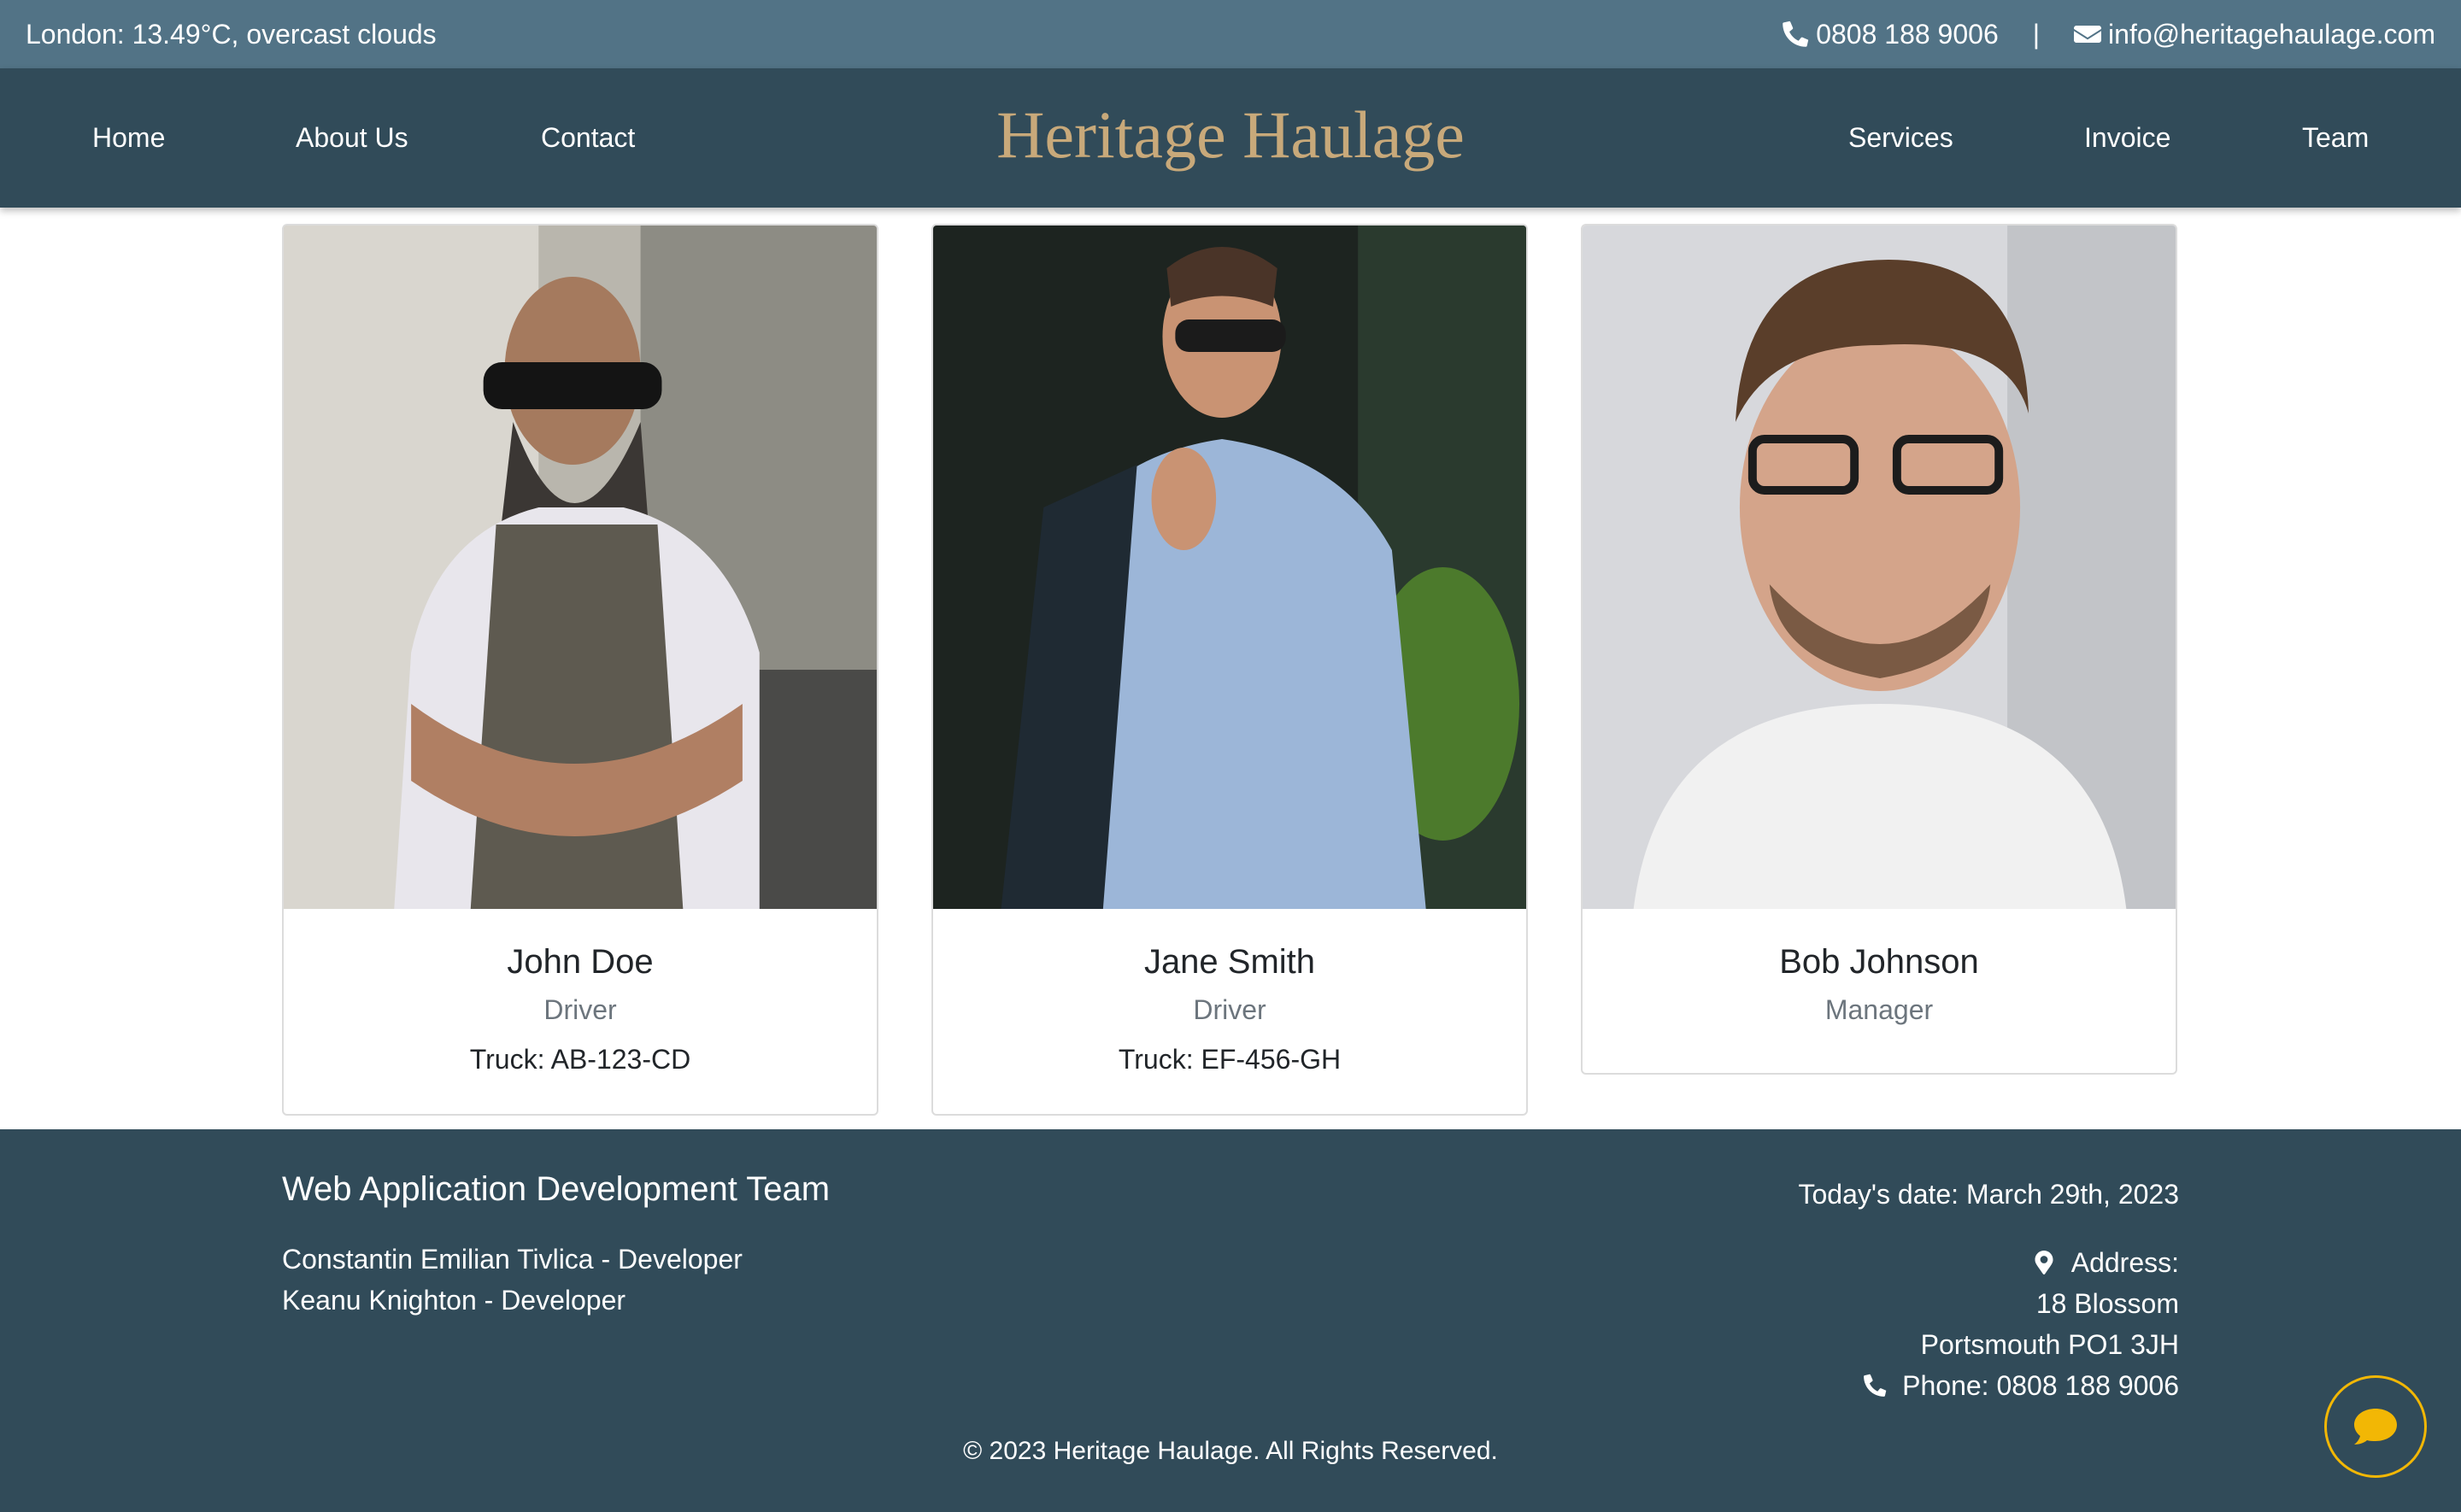 The height and width of the screenshot is (1512, 2461). What do you see at coordinates (580, 1059) in the screenshot?
I see `member-truck: Truck: AB-123-CD` at bounding box center [580, 1059].